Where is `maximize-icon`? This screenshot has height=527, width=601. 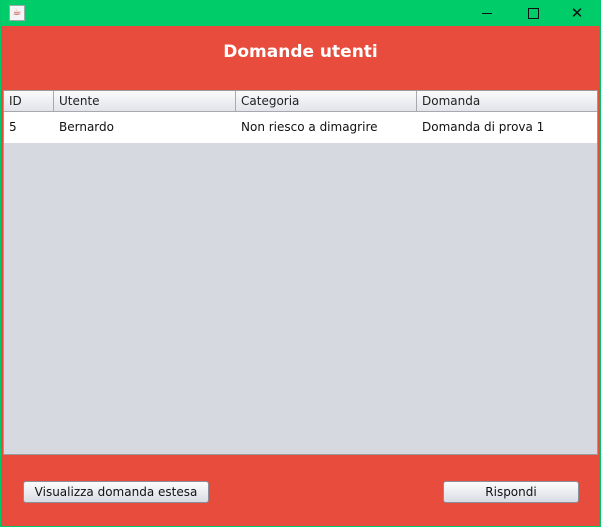
maximize-icon is located at coordinates (533, 13).